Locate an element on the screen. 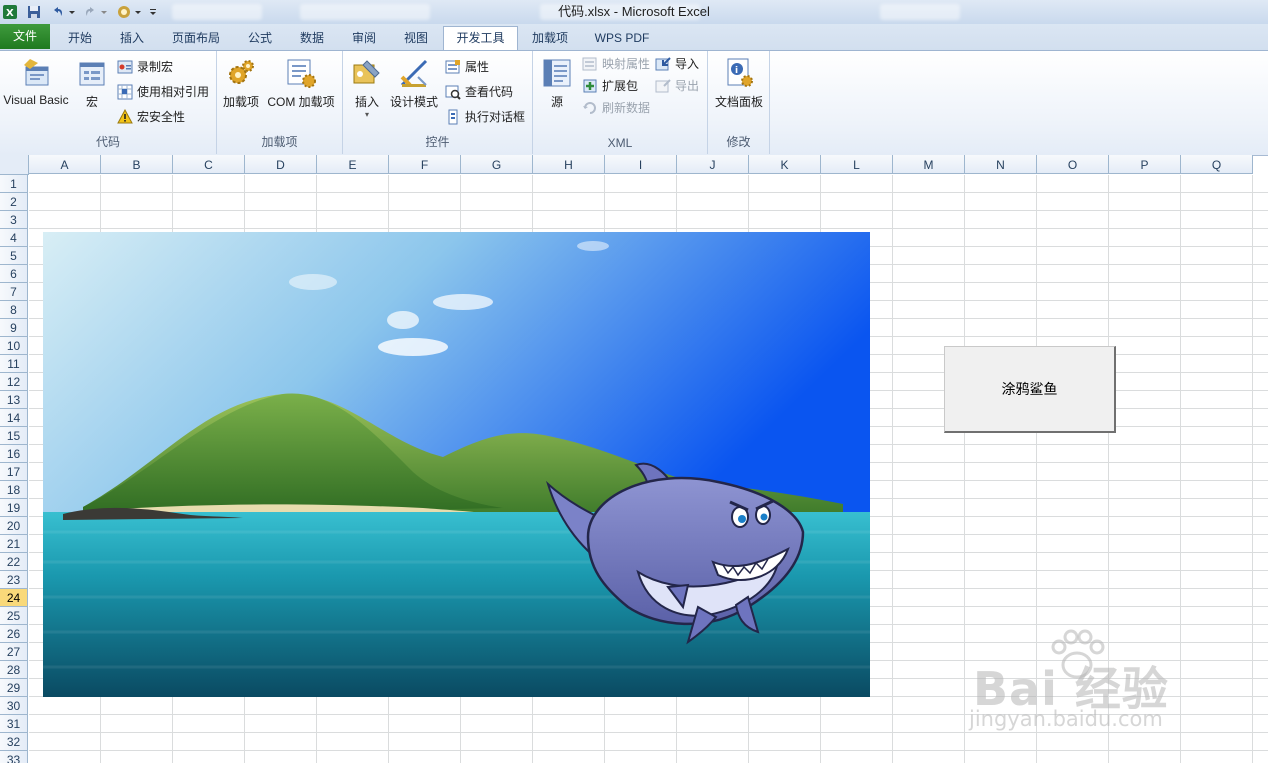 The height and width of the screenshot is (763, 1268). row-header: 15 is located at coordinates (14, 436).